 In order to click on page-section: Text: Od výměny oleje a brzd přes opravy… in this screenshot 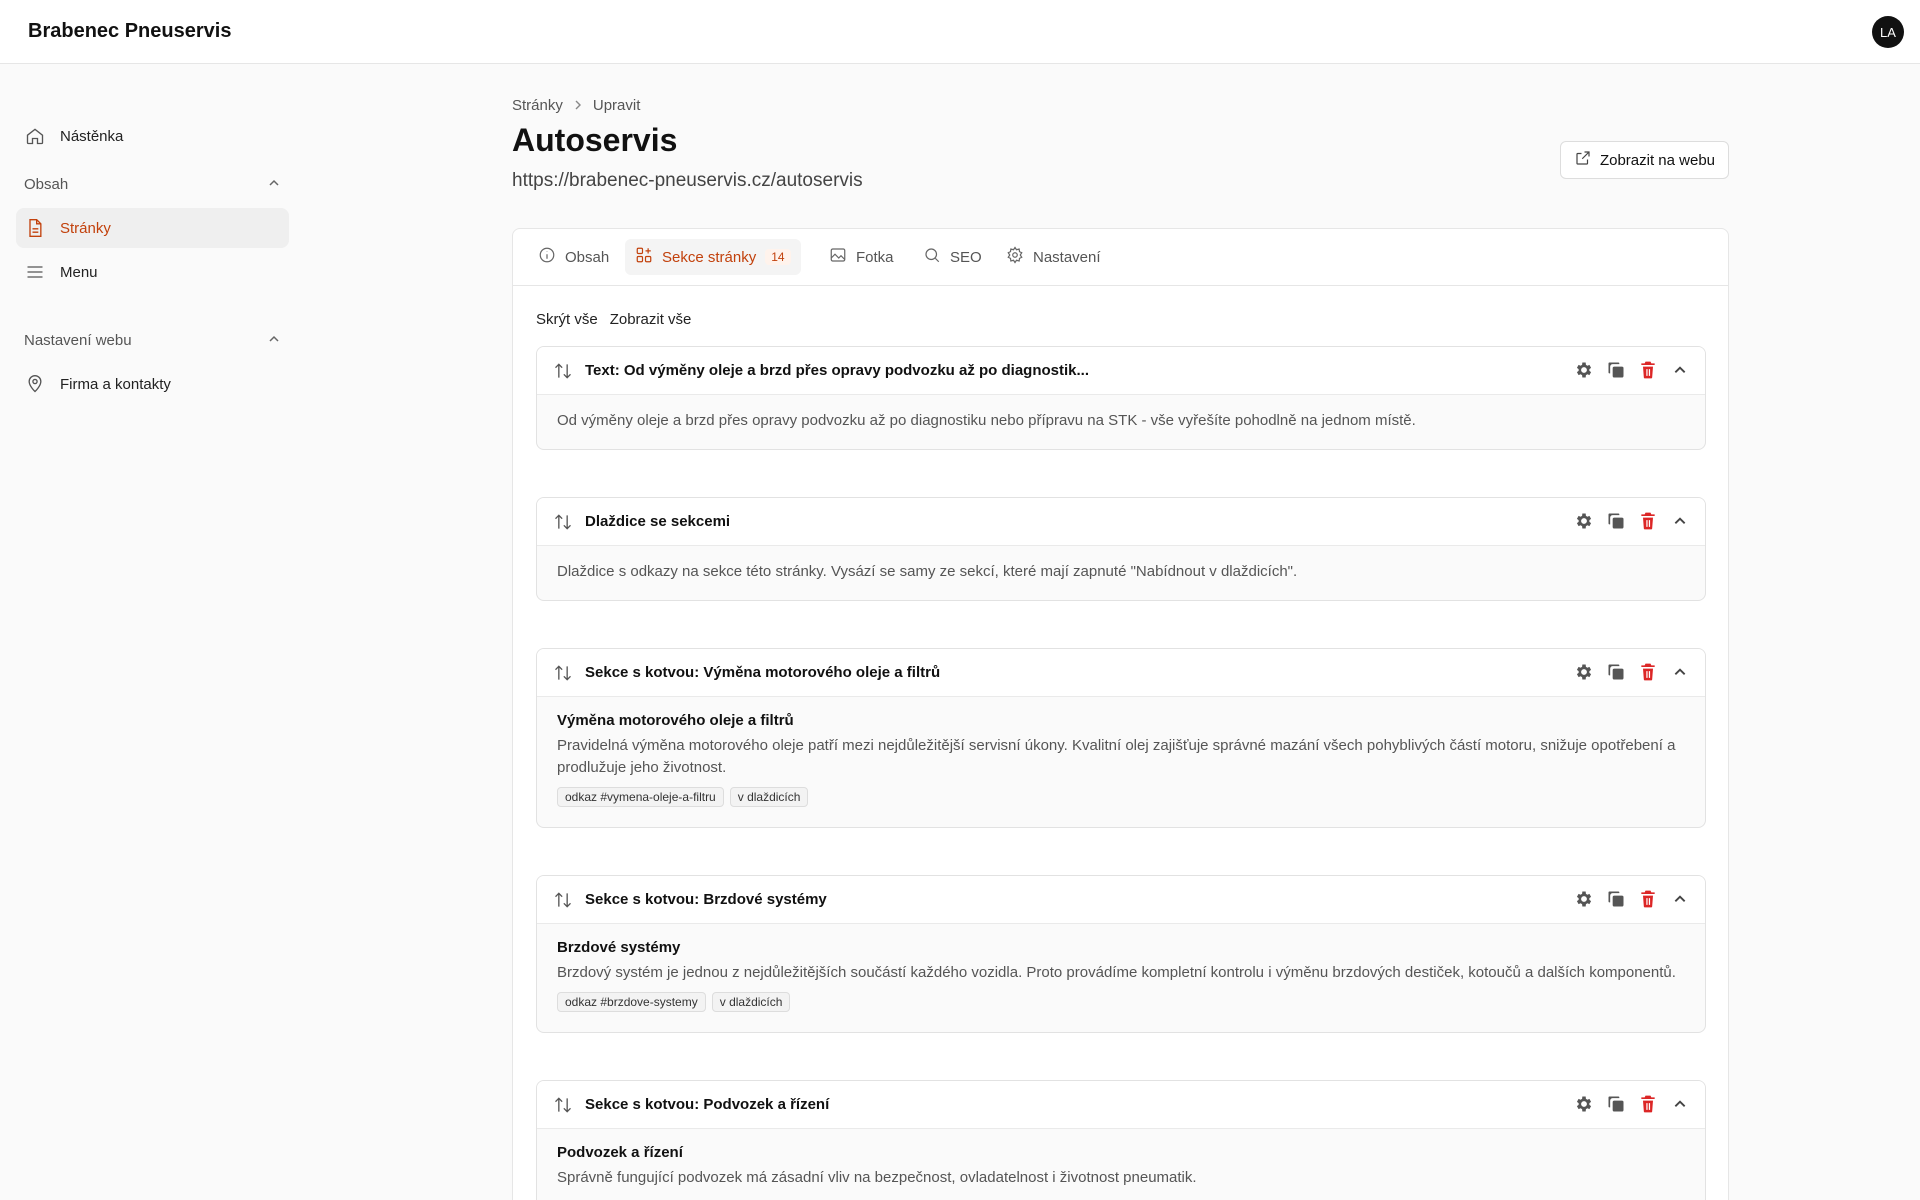, I will do `click(1121, 398)`.